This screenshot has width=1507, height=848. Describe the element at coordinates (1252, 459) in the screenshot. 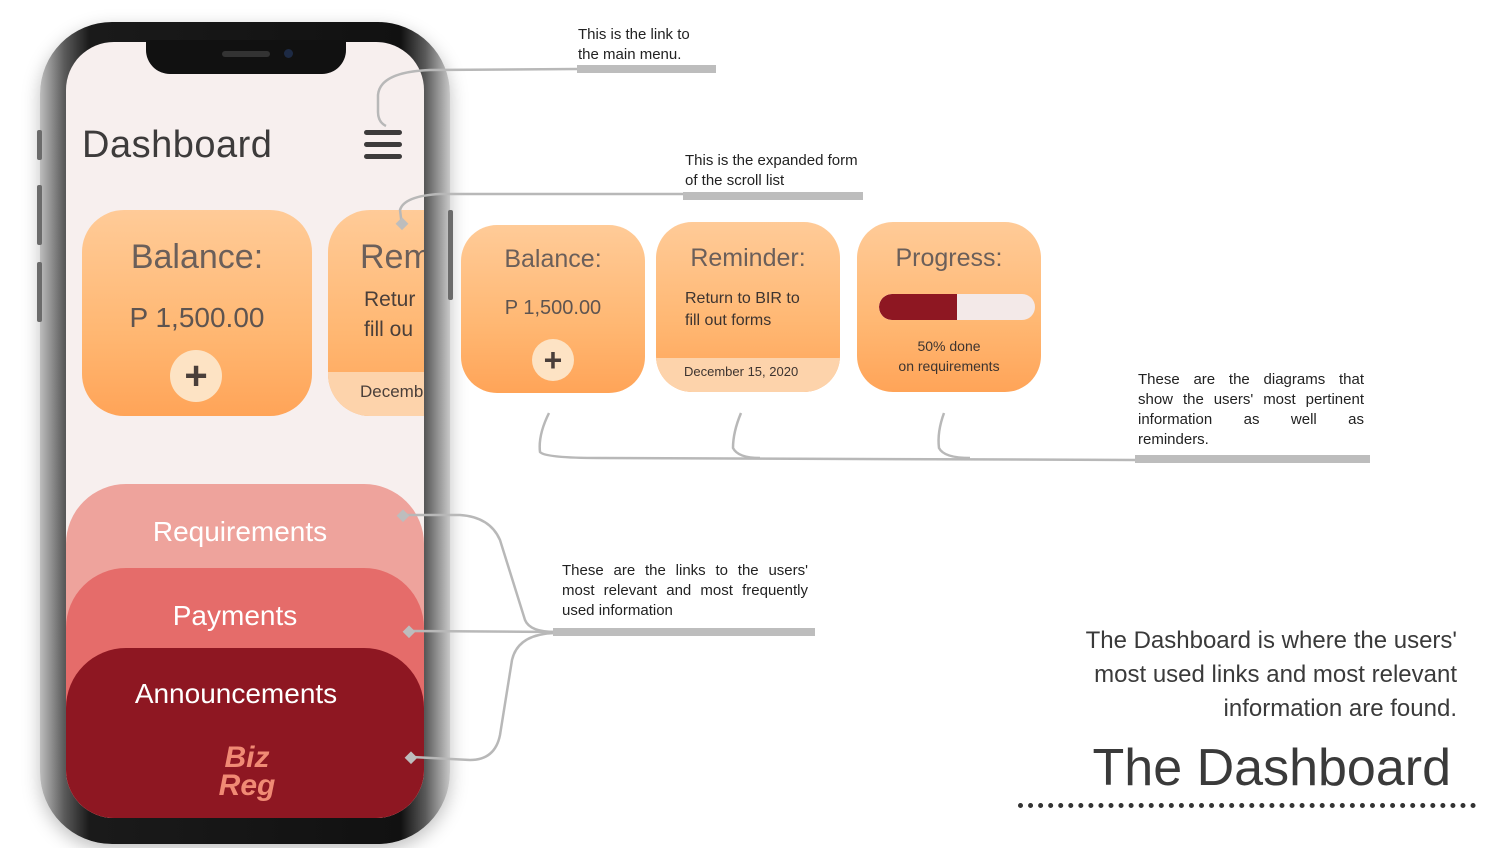

I see `annotation-diagrams-bar` at that location.